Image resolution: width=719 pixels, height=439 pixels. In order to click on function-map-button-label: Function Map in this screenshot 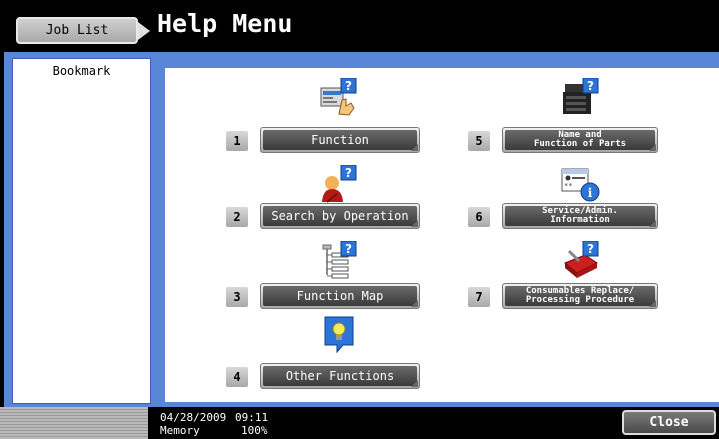, I will do `click(340, 296)`.